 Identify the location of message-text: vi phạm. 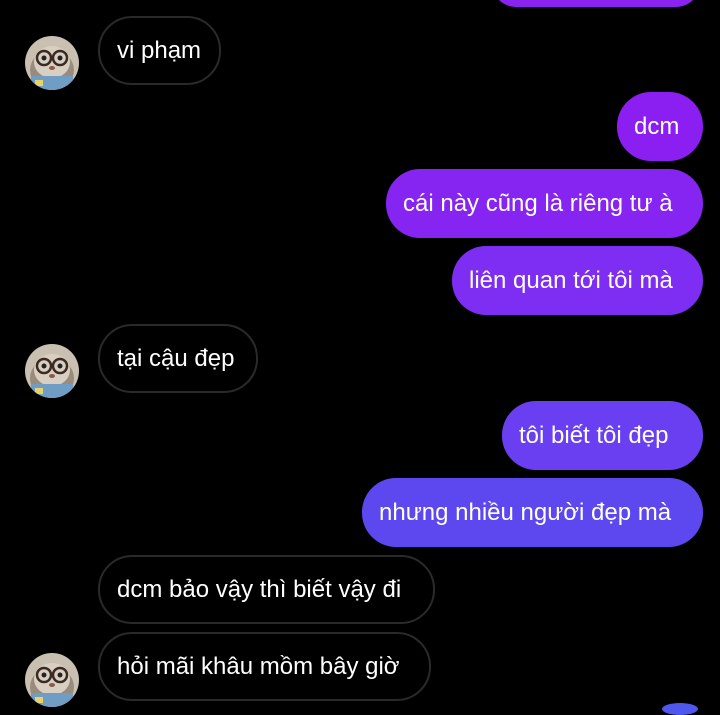
(159, 50).